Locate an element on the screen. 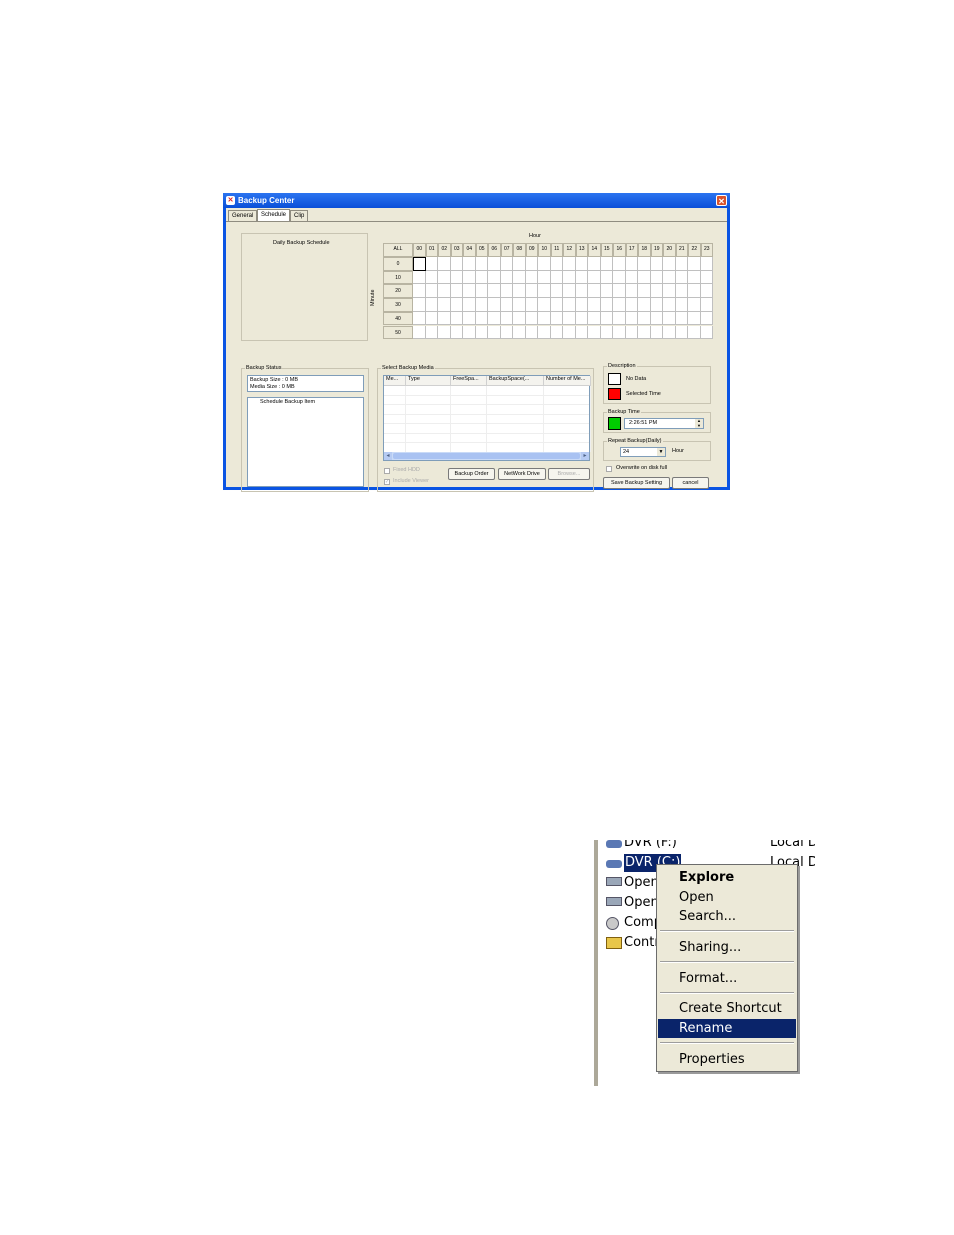 The height and width of the screenshot is (1235, 954). hour-header: 20 is located at coordinates (669, 250).